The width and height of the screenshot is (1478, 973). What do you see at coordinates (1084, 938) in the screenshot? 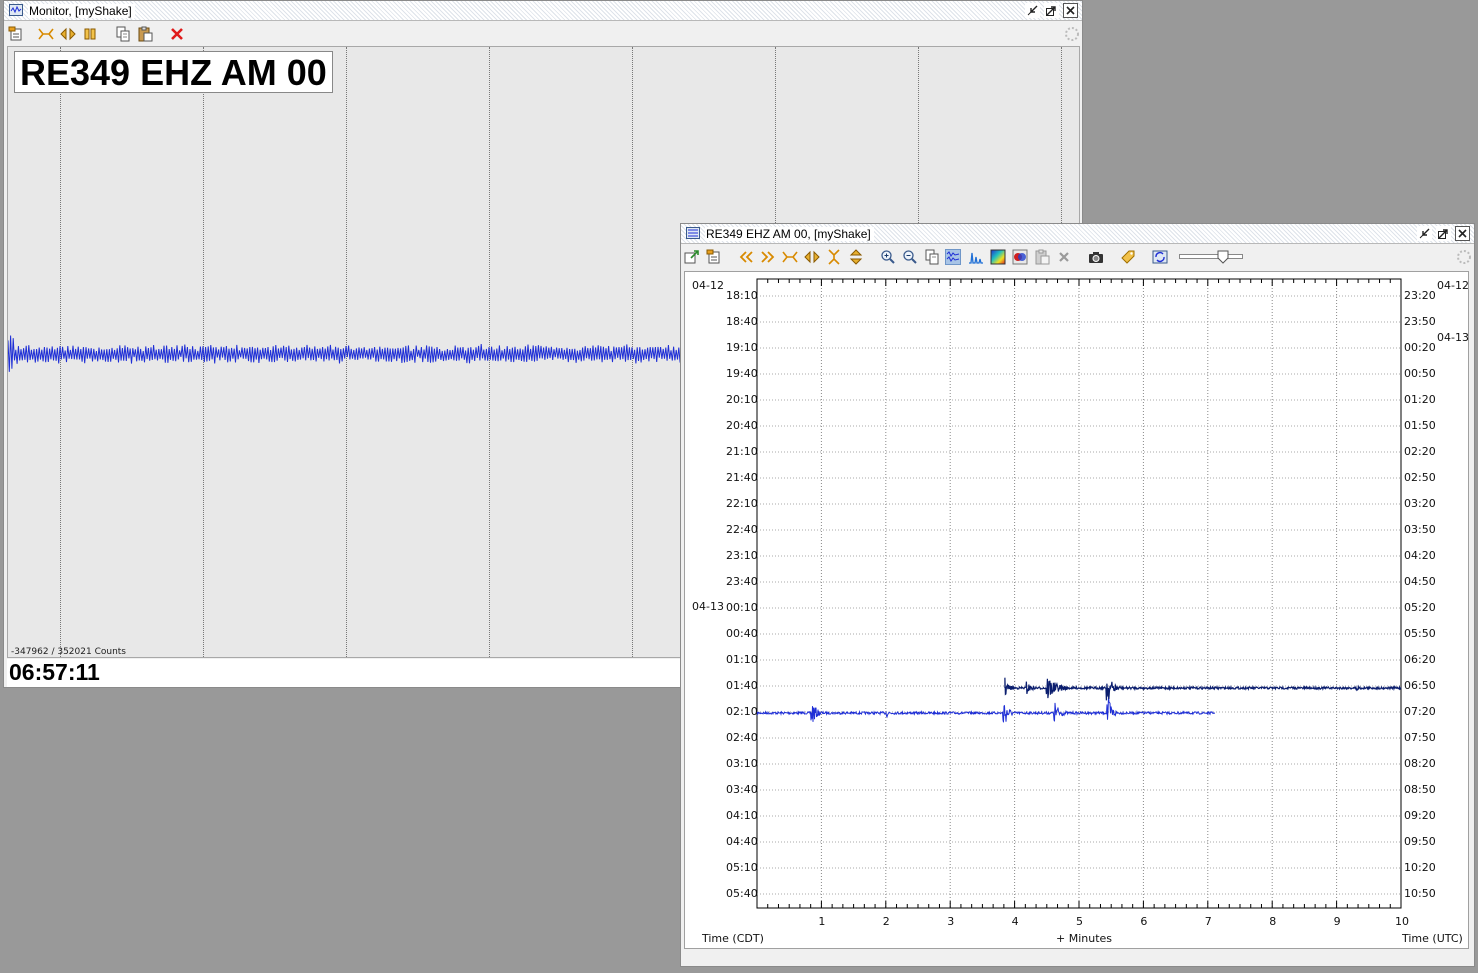
I see `x-axis-label: + Minutes` at bounding box center [1084, 938].